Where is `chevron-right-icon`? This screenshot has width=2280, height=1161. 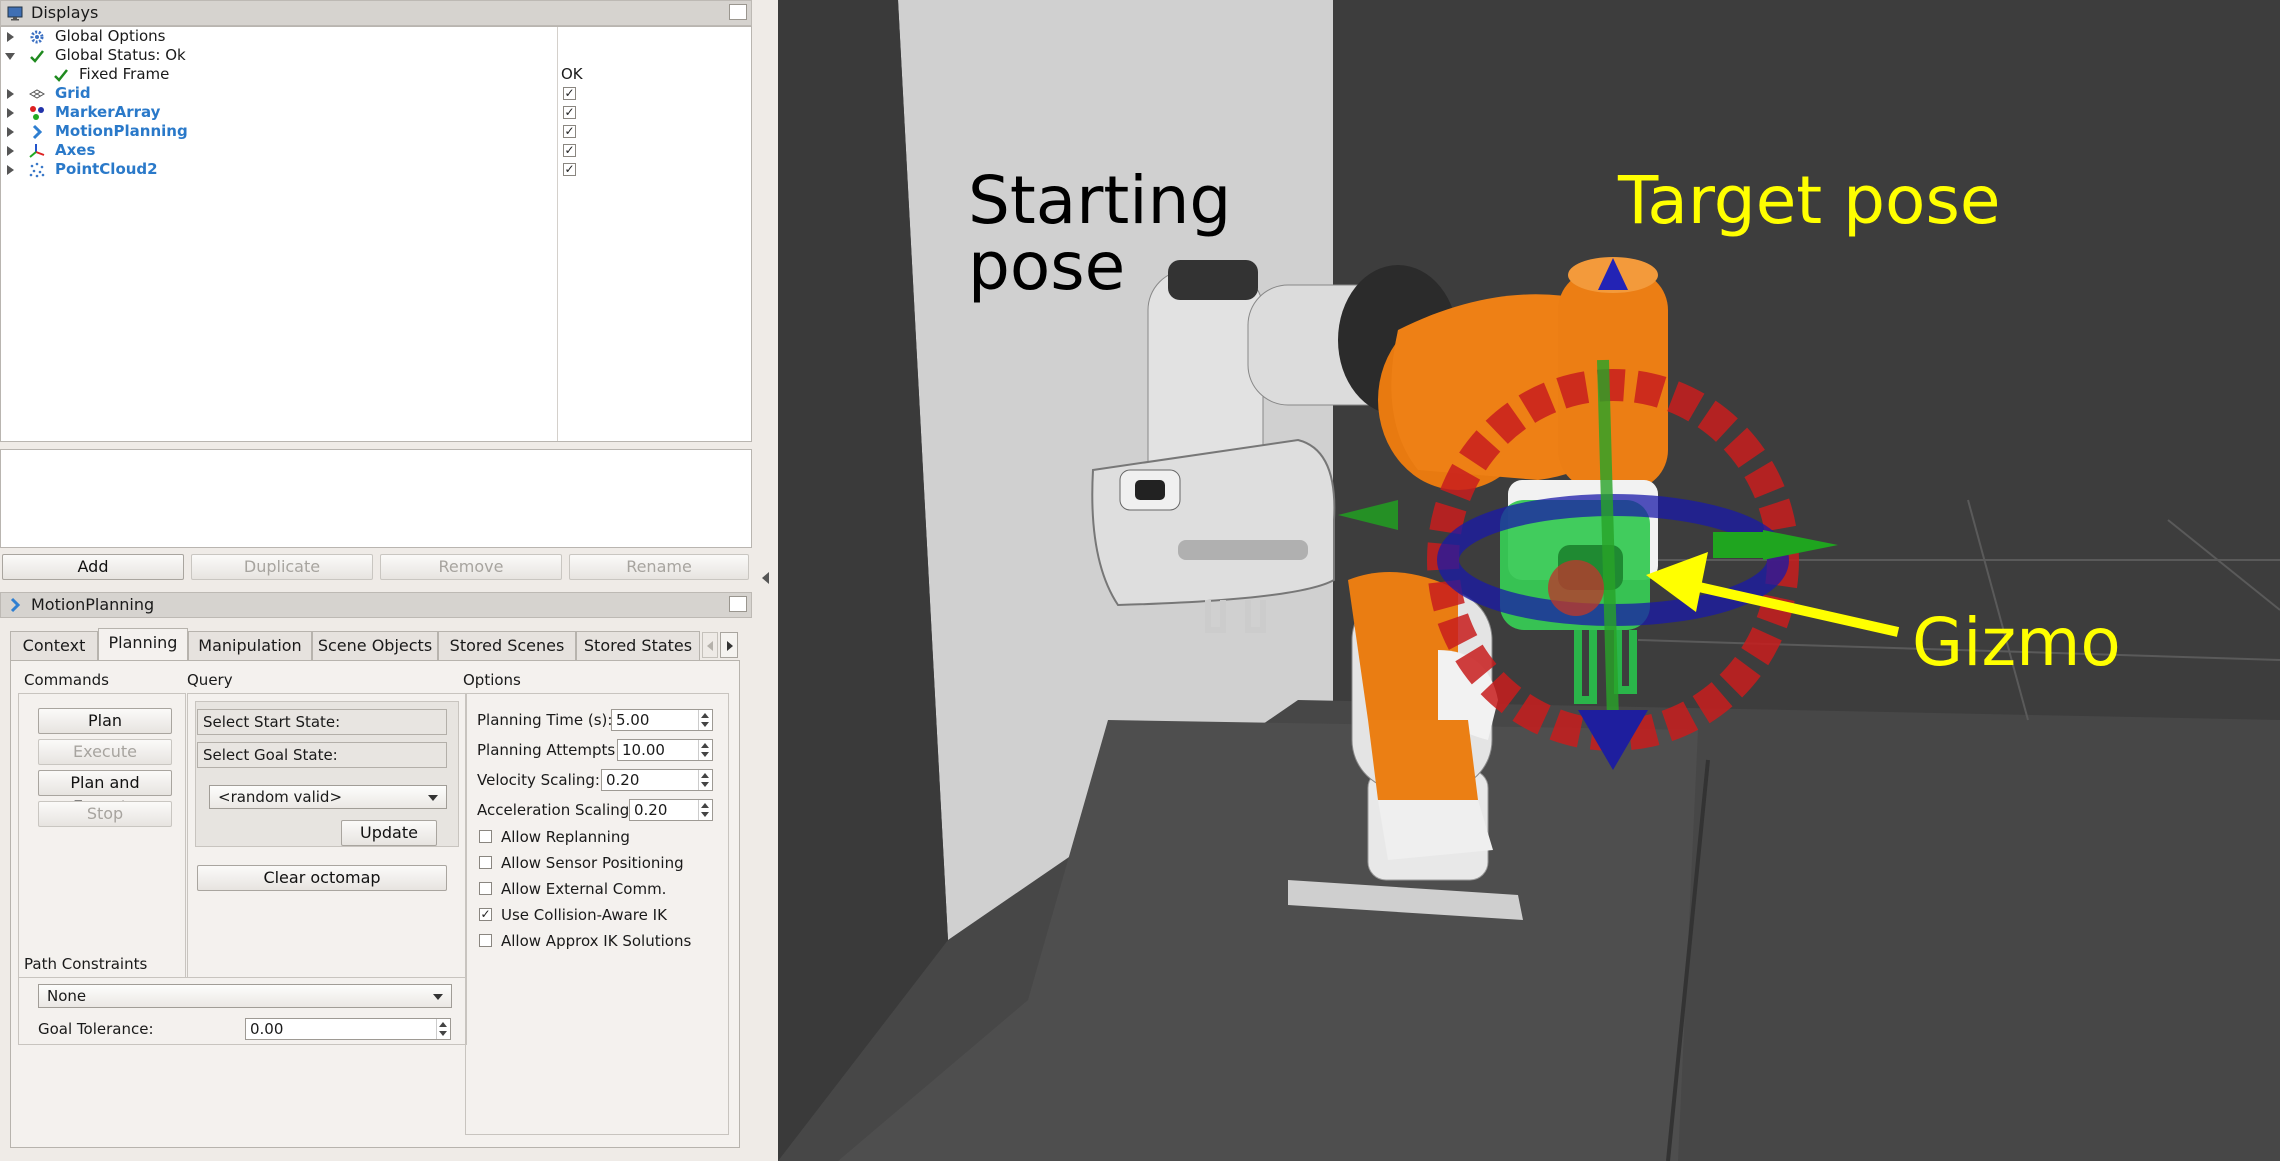 chevron-right-icon is located at coordinates (730, 646).